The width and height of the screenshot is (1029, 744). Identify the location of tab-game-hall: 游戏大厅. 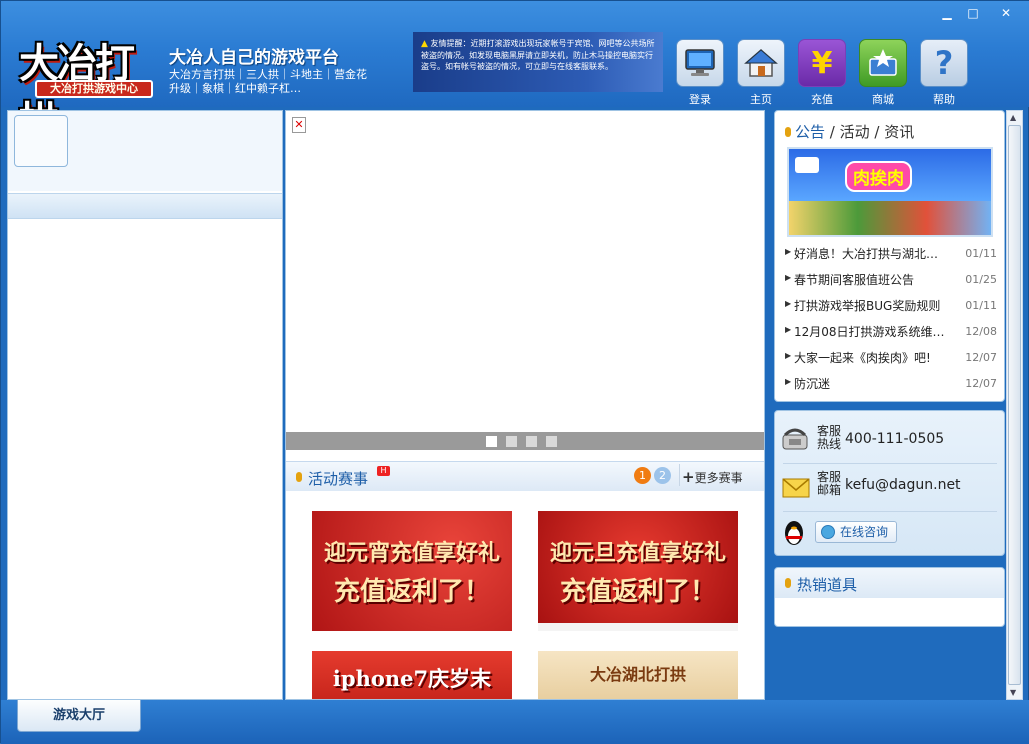
(79, 716).